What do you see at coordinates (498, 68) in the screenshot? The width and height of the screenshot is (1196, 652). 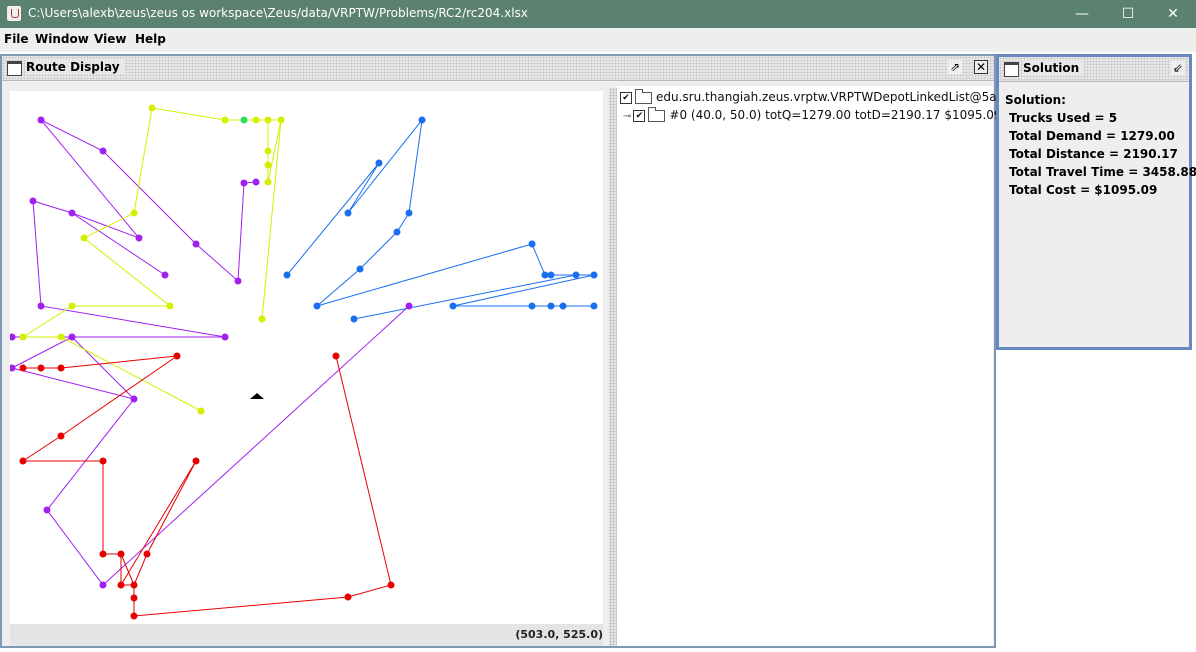 I see `route-display-titlebar: Route Display ⇗ ✕` at bounding box center [498, 68].